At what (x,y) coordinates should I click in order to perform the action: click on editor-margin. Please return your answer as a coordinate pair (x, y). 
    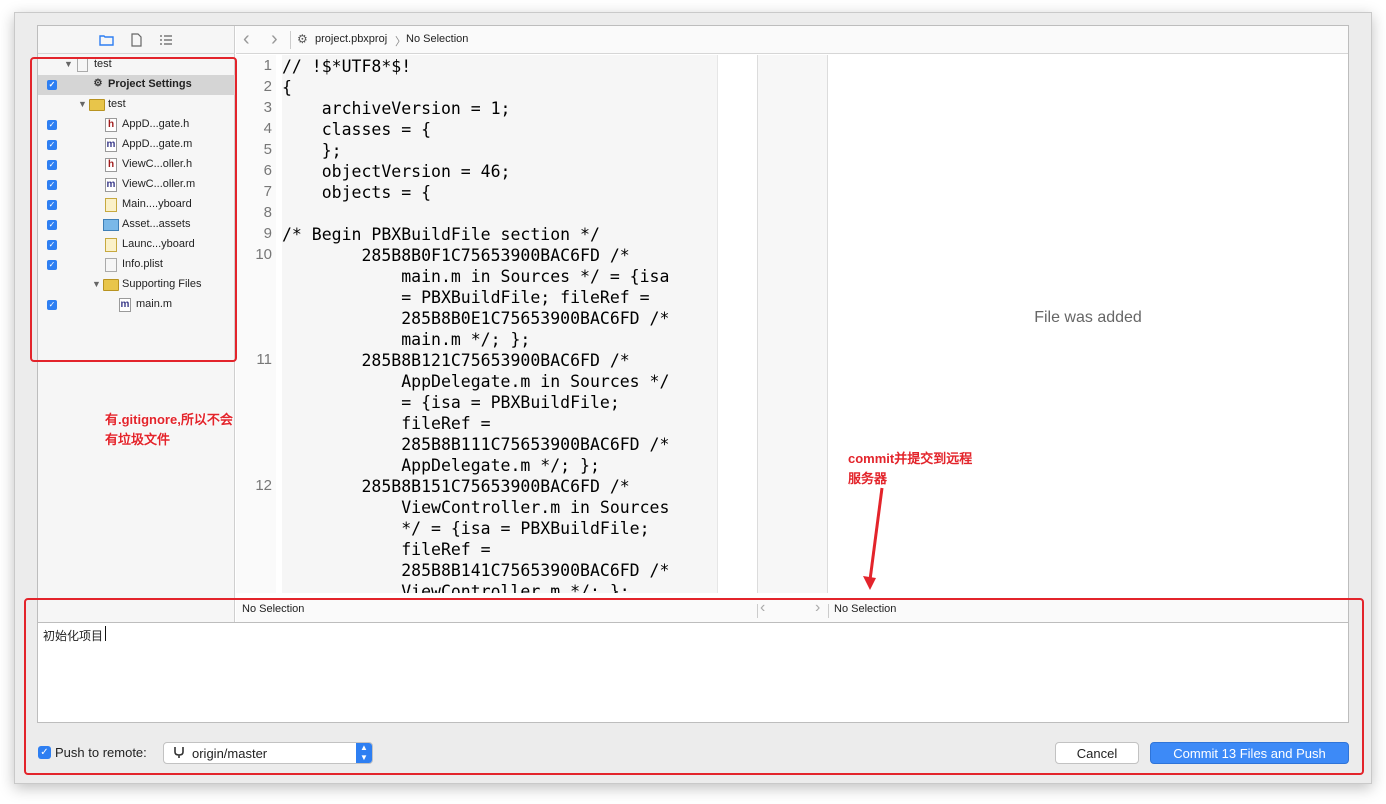
    Looking at the image, I should click on (737, 324).